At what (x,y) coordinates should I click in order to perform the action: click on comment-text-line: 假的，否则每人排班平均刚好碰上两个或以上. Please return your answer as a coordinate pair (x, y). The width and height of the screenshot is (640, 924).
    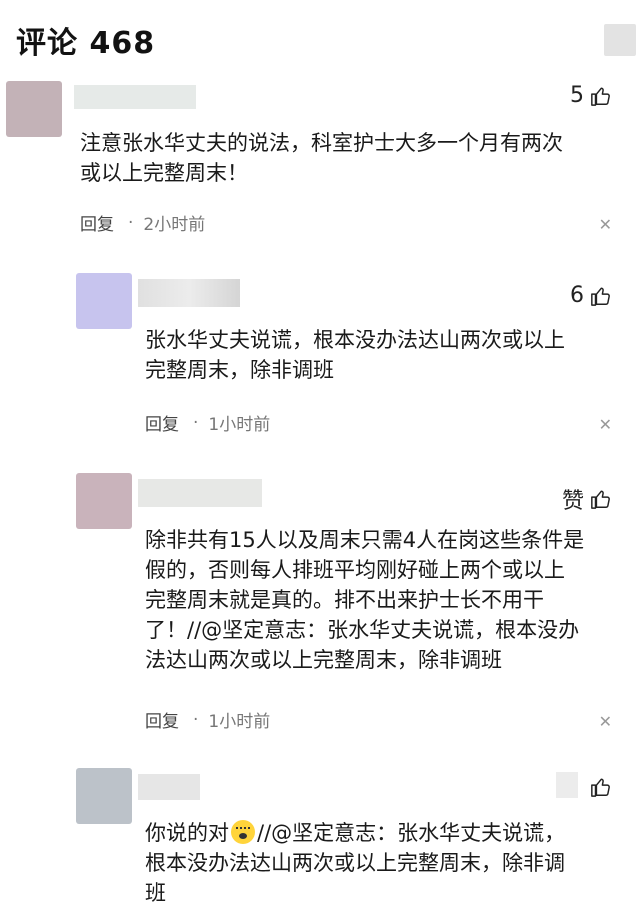
    Looking at the image, I should click on (355, 570).